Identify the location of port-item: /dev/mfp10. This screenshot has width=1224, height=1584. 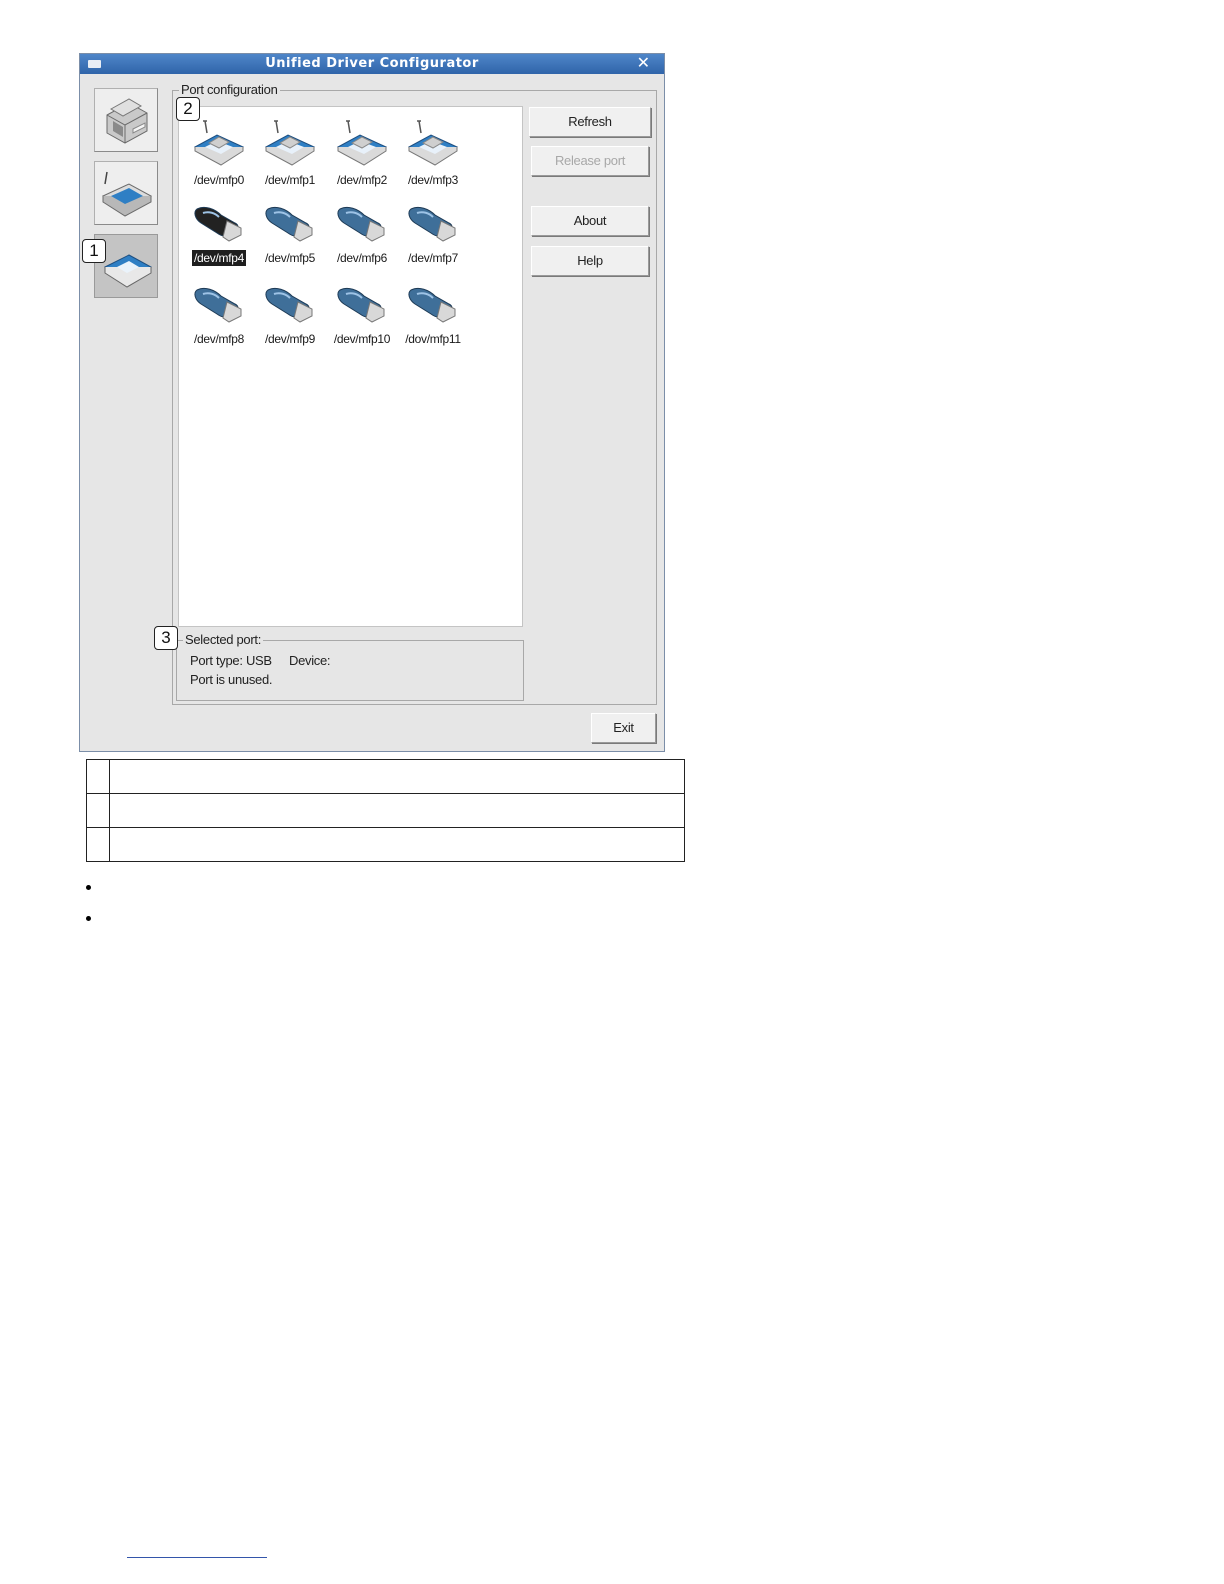
(362, 312).